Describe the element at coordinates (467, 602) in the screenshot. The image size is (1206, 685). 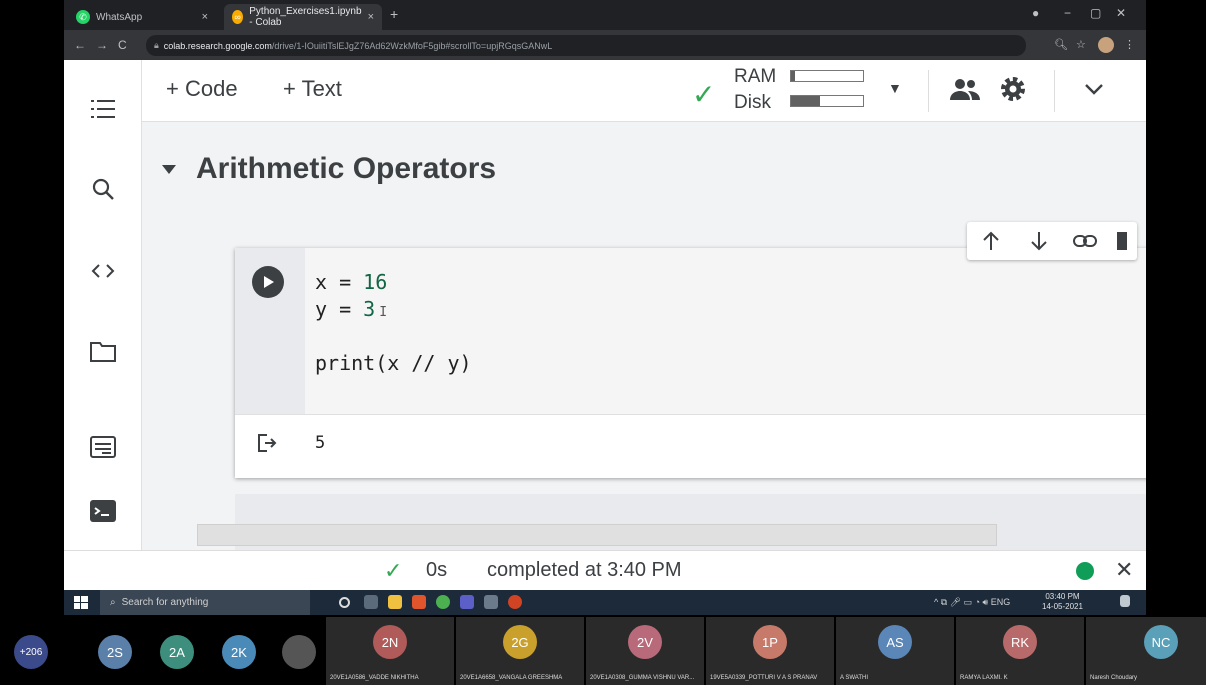
I see `teams-icon` at that location.